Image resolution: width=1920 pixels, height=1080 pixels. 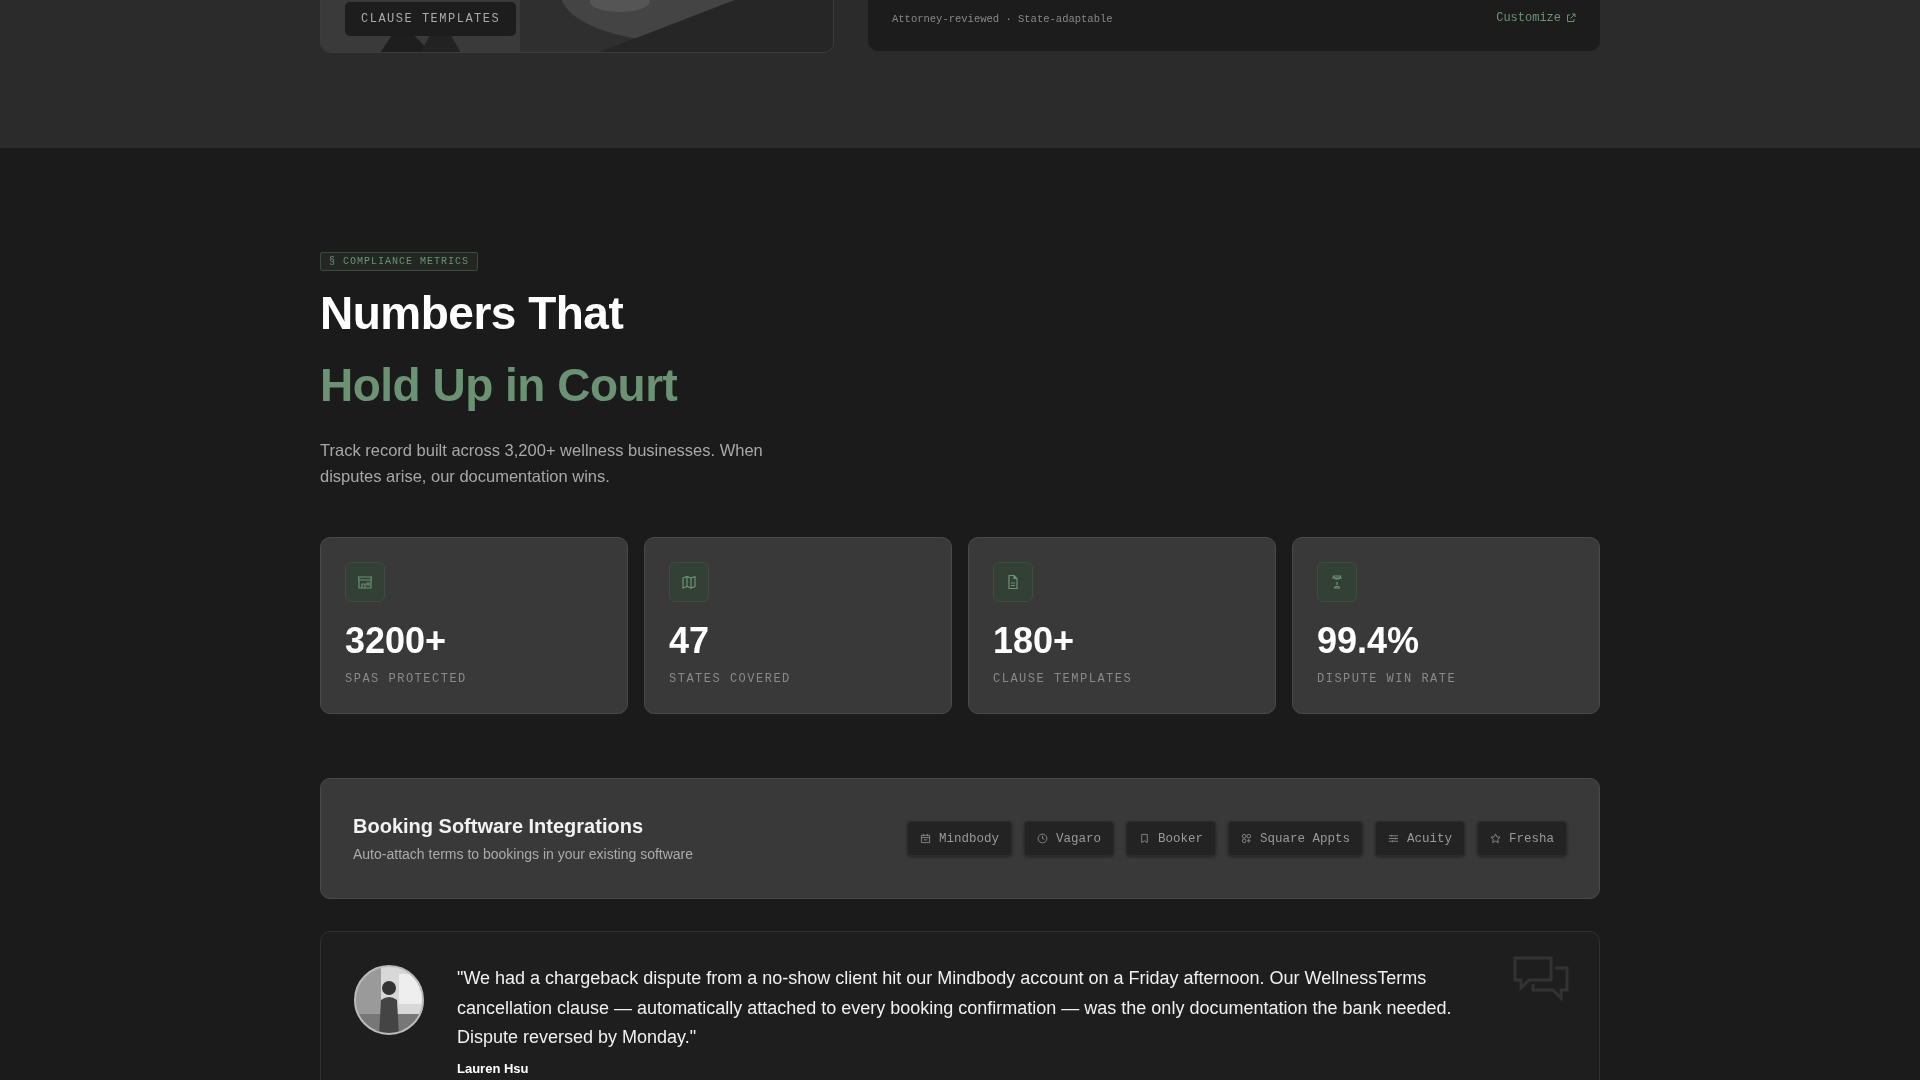 I want to click on integration-chip: Vagaro, so click(x=1068, y=838).